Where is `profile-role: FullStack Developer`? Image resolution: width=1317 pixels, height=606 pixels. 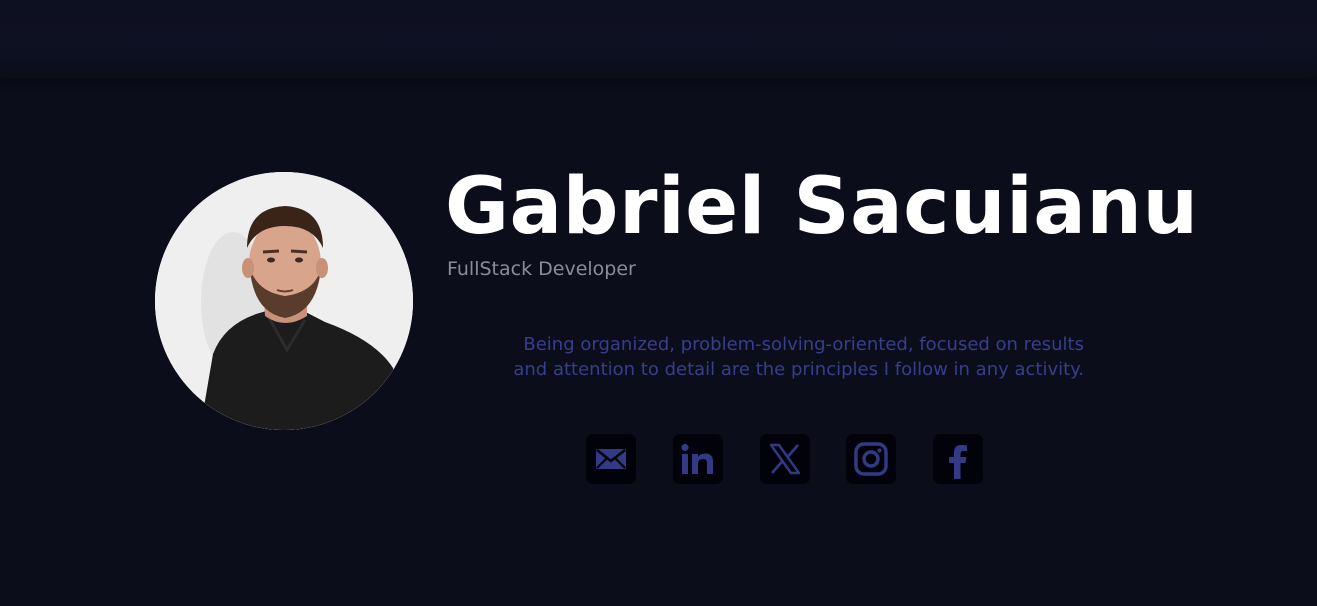 profile-role: FullStack Developer is located at coordinates (541, 269).